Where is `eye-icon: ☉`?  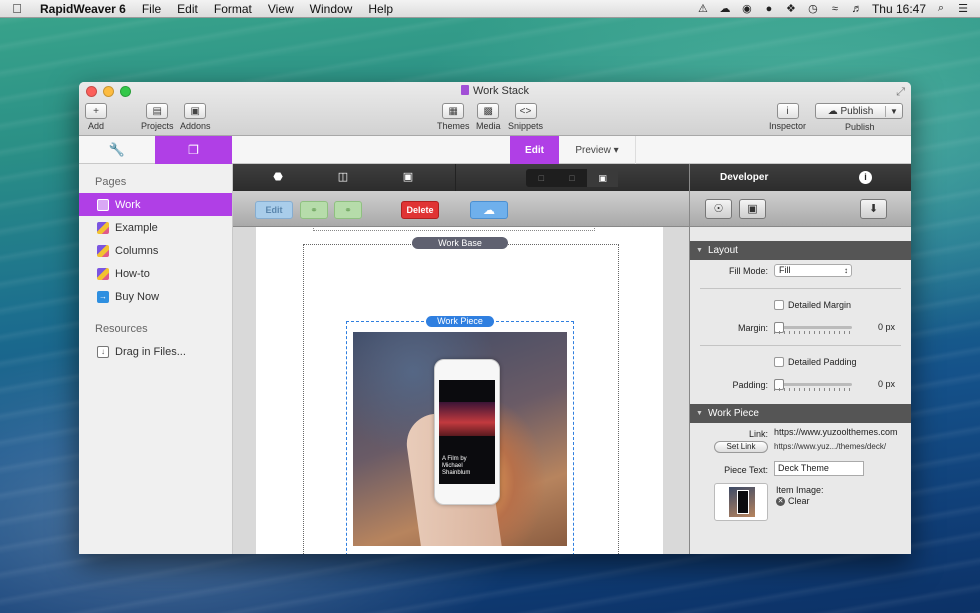
eye-icon: ☉ is located at coordinates (718, 209).